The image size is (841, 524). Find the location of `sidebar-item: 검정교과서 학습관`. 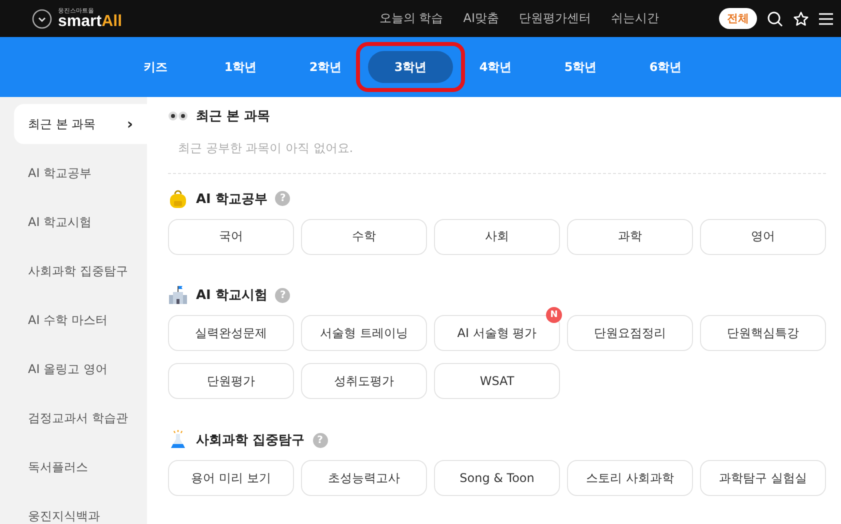

sidebar-item: 검정교과서 학습관 is located at coordinates (80, 418).